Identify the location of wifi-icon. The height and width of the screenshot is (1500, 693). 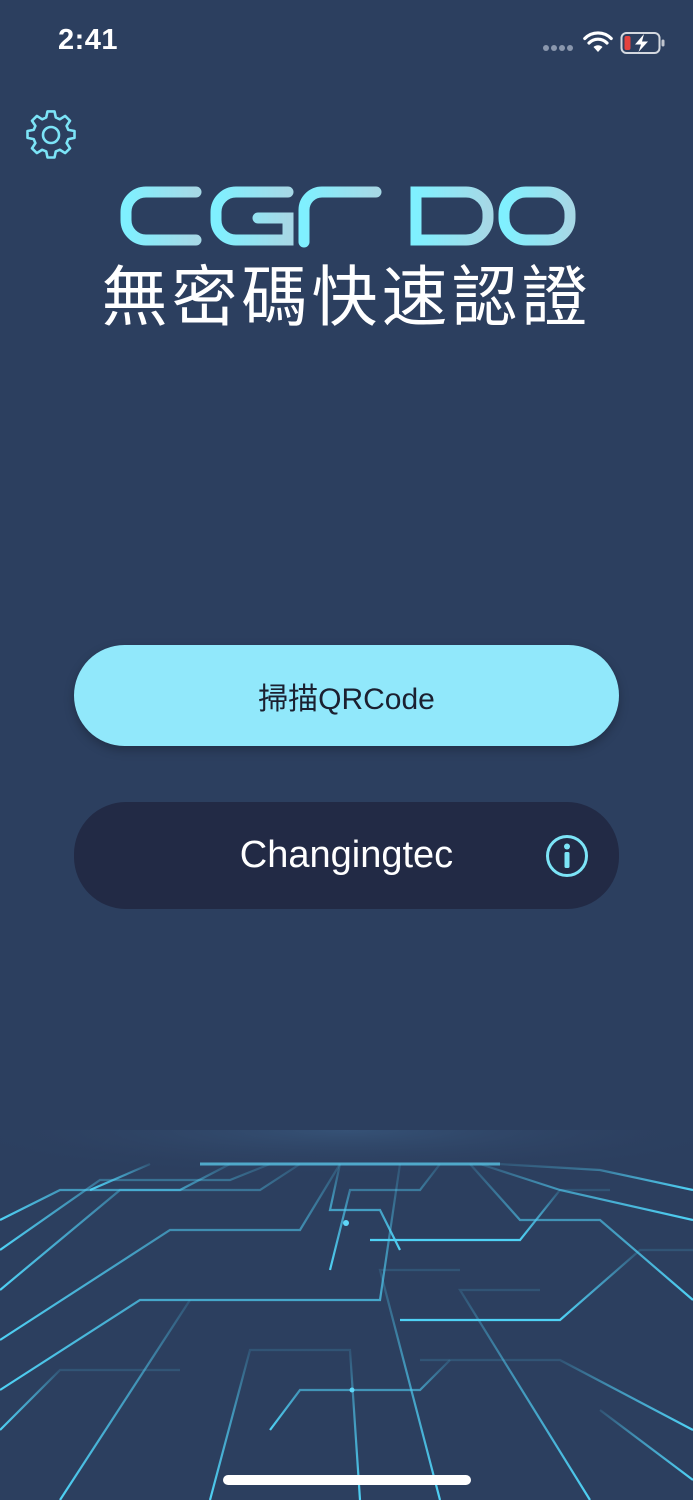
(598, 41).